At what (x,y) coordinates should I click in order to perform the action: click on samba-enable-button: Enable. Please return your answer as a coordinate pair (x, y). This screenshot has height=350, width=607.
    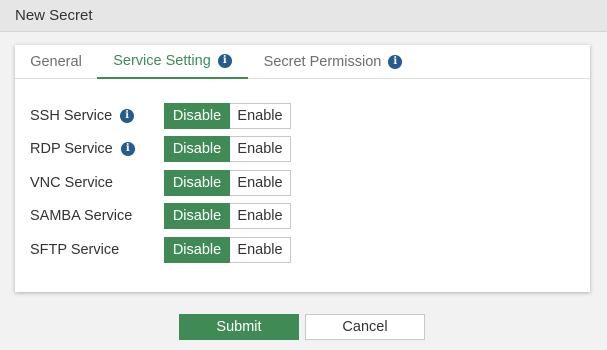
    Looking at the image, I should click on (260, 216).